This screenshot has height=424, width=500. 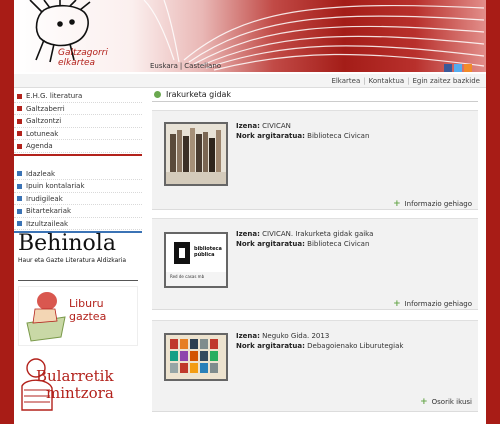 I want to click on nav-kontaktua: Kontaktua, so click(x=387, y=81).